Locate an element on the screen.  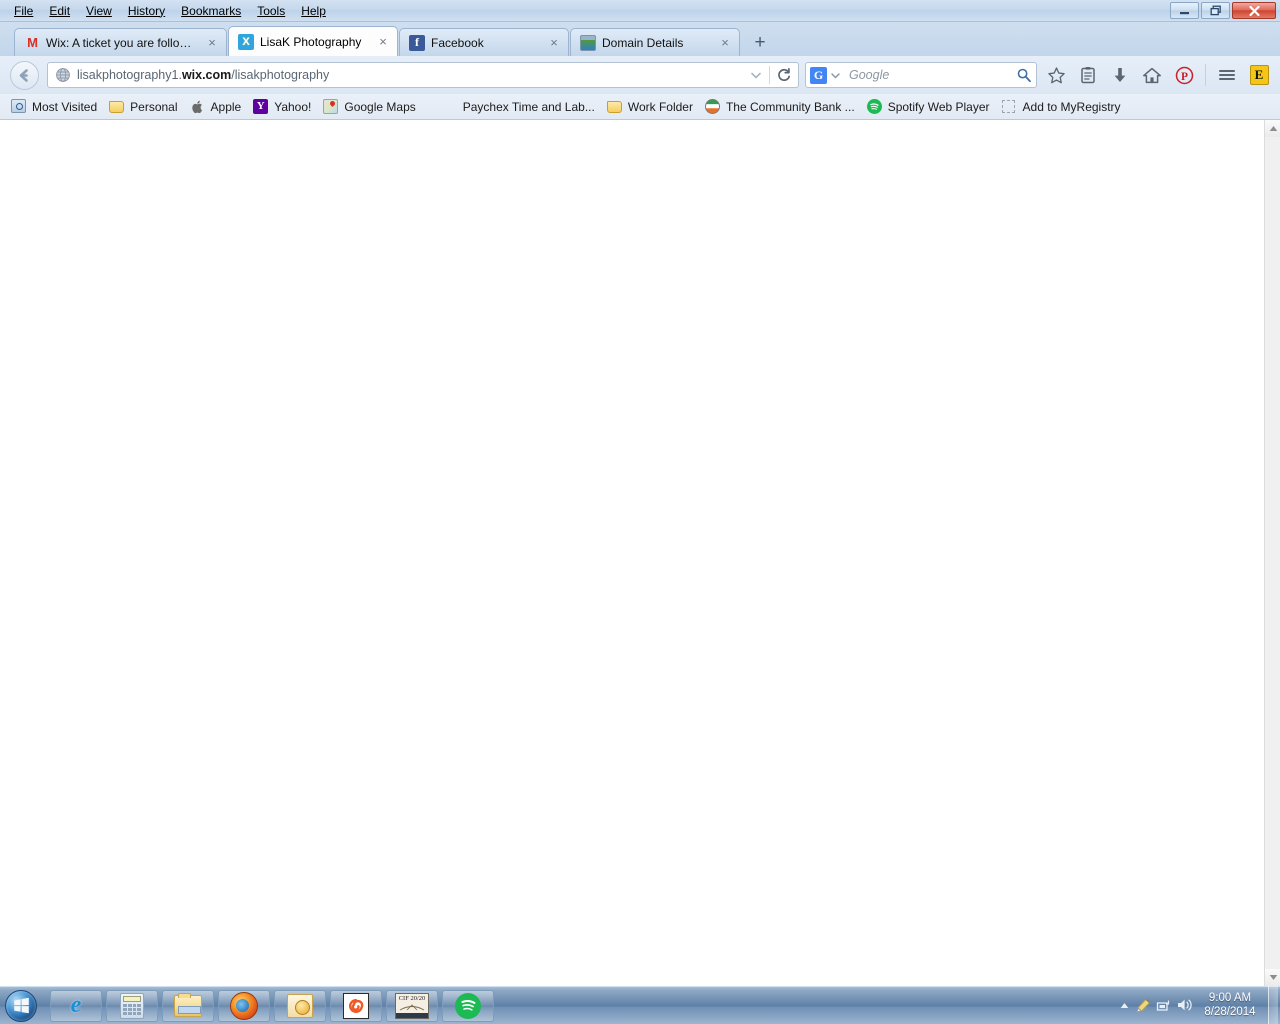
bookmark-google-maps: Google Maps is located at coordinates (369, 107).